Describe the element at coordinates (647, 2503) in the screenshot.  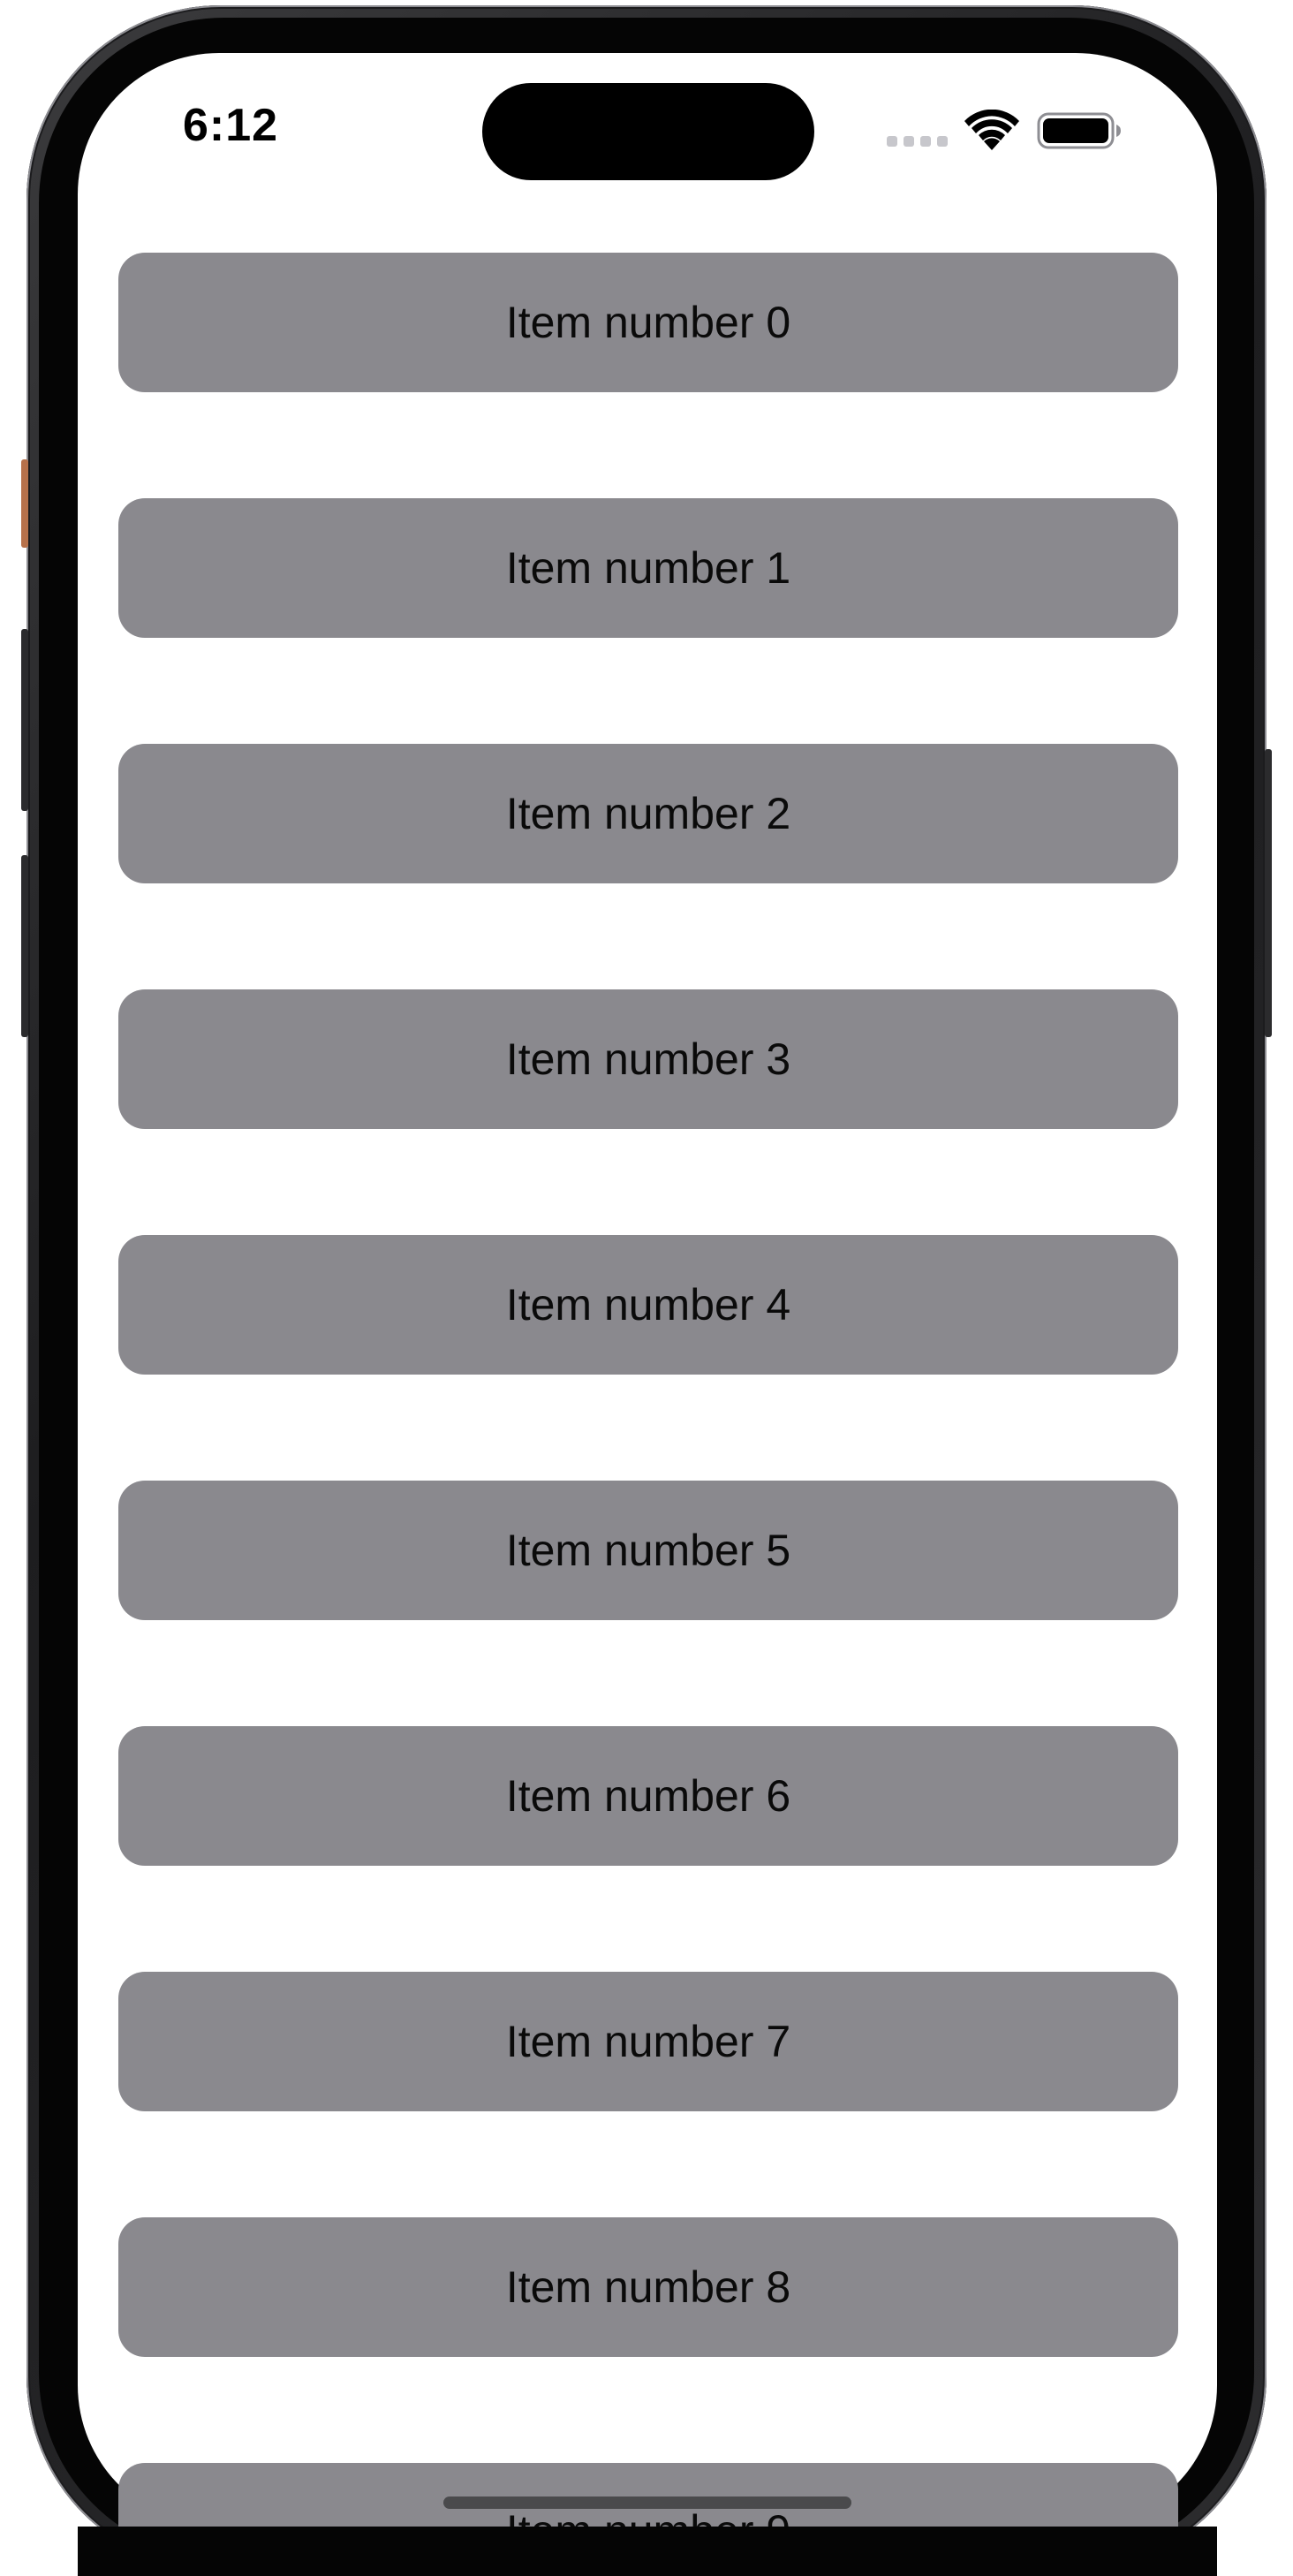
I see `home-indicator` at that location.